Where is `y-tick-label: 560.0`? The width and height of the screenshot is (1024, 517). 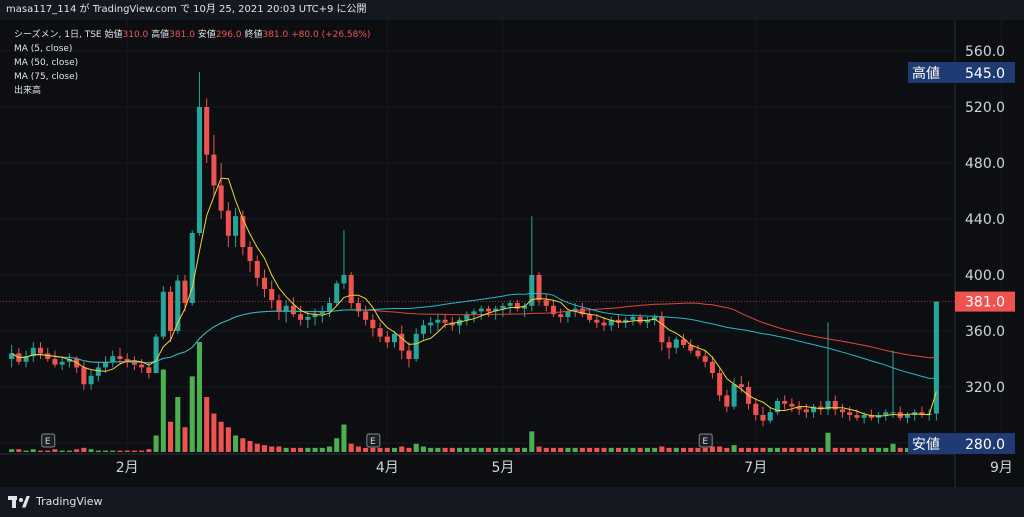
y-tick-label: 560.0 is located at coordinates (985, 52).